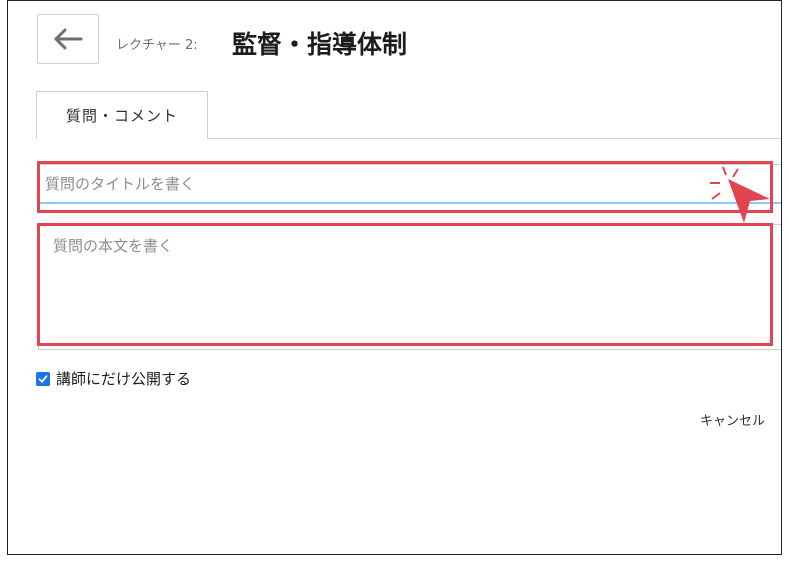 This screenshot has width=788, height=566. I want to click on back-button, so click(68, 39).